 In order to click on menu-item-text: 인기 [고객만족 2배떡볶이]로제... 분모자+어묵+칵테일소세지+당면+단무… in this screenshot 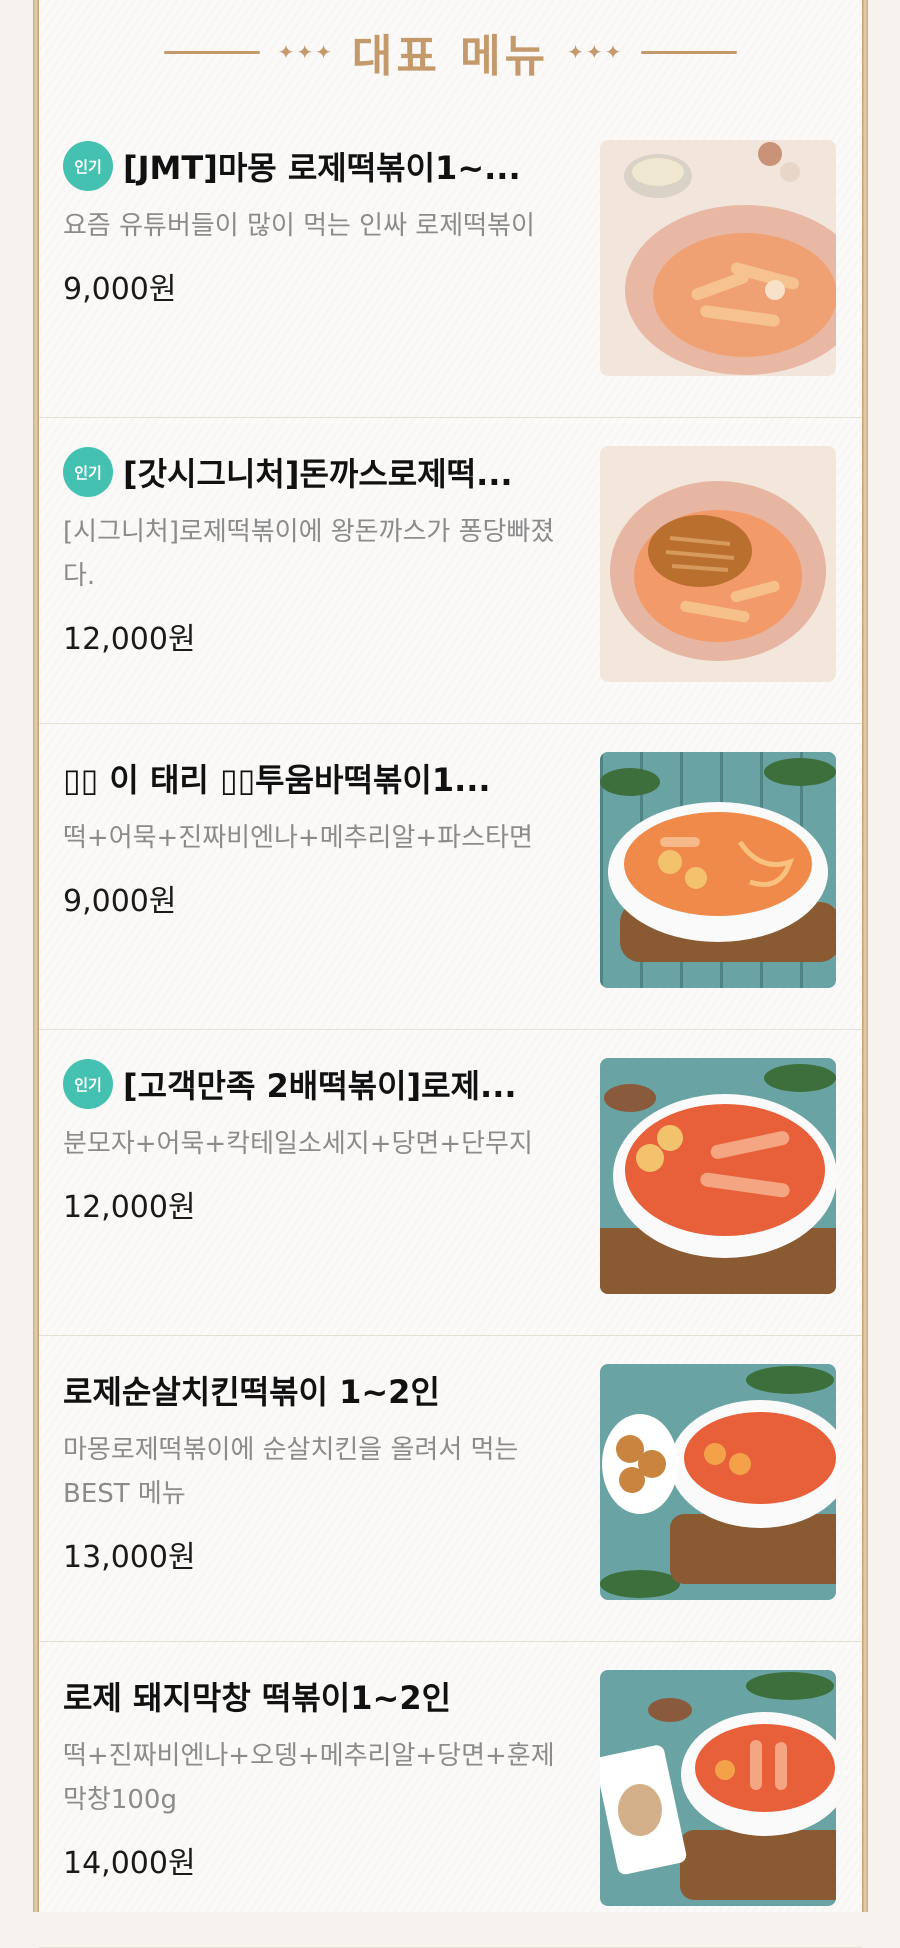, I will do `click(328, 1142)`.